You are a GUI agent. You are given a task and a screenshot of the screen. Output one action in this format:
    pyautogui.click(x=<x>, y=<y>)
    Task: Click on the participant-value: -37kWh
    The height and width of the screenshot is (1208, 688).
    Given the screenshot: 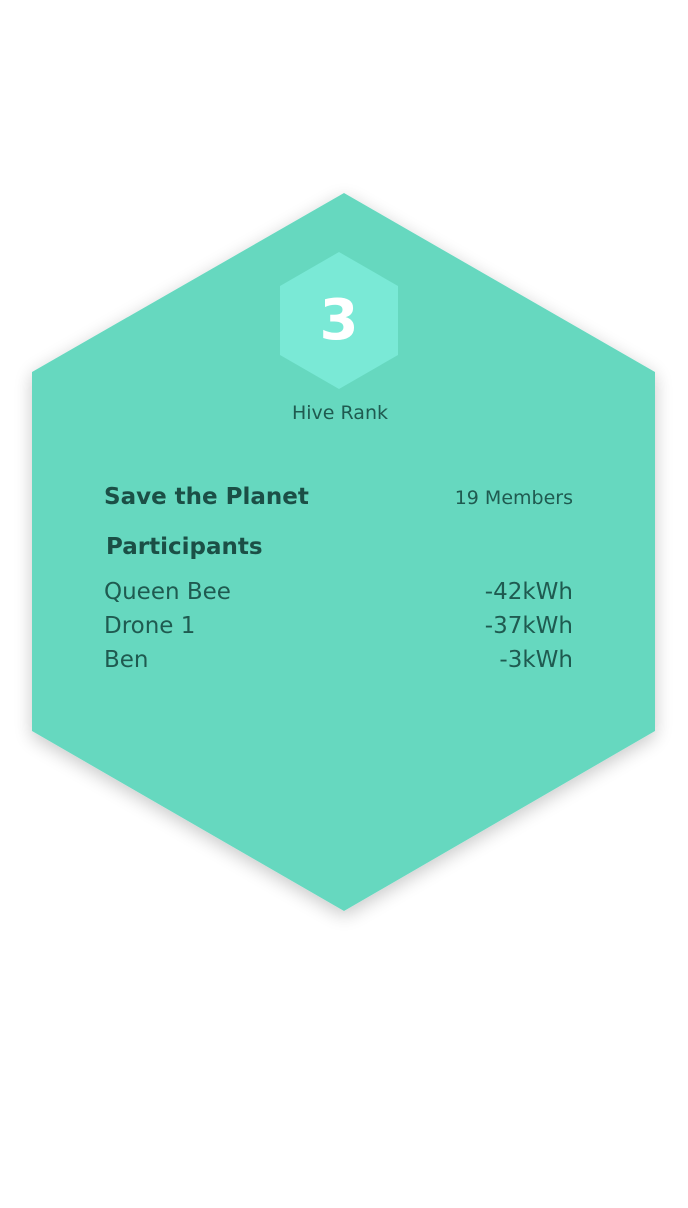 What is the action you would take?
    pyautogui.click(x=528, y=626)
    